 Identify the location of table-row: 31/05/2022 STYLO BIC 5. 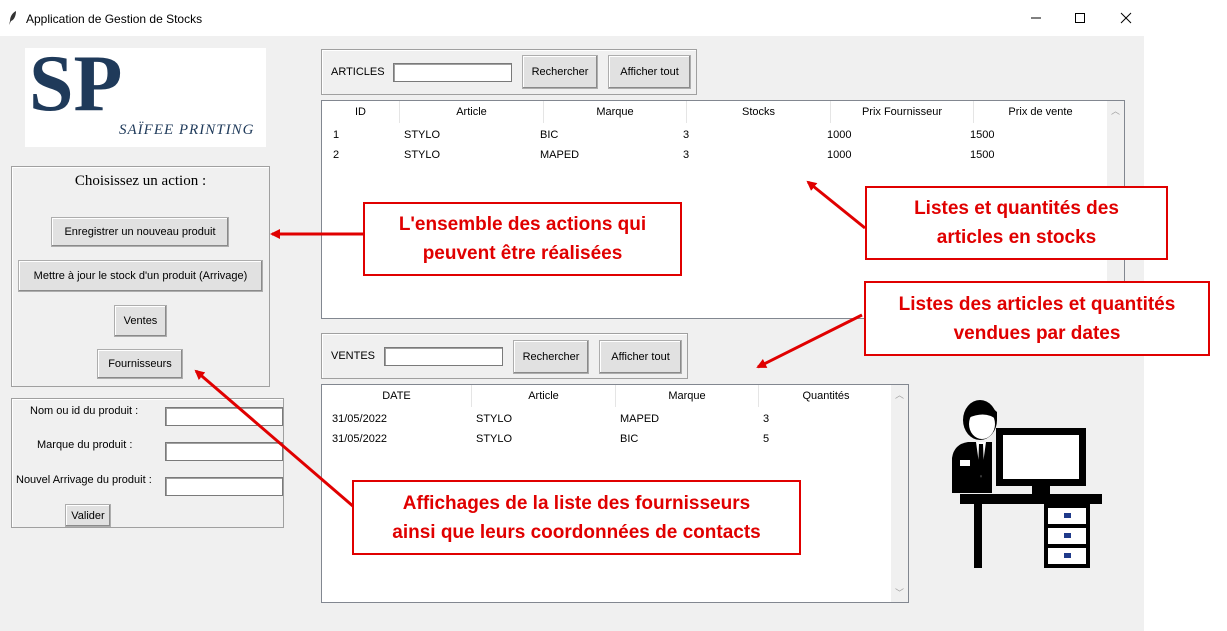
(605, 439).